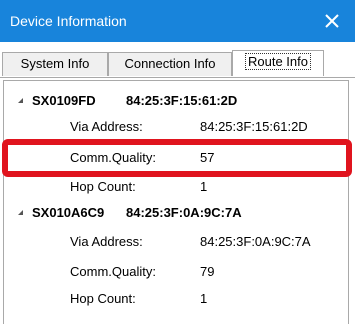 This screenshot has height=324, width=355. What do you see at coordinates (176, 242) in the screenshot?
I see `tree-row-via-address: Via Address: 84:25:3F:0A:9C:7A` at bounding box center [176, 242].